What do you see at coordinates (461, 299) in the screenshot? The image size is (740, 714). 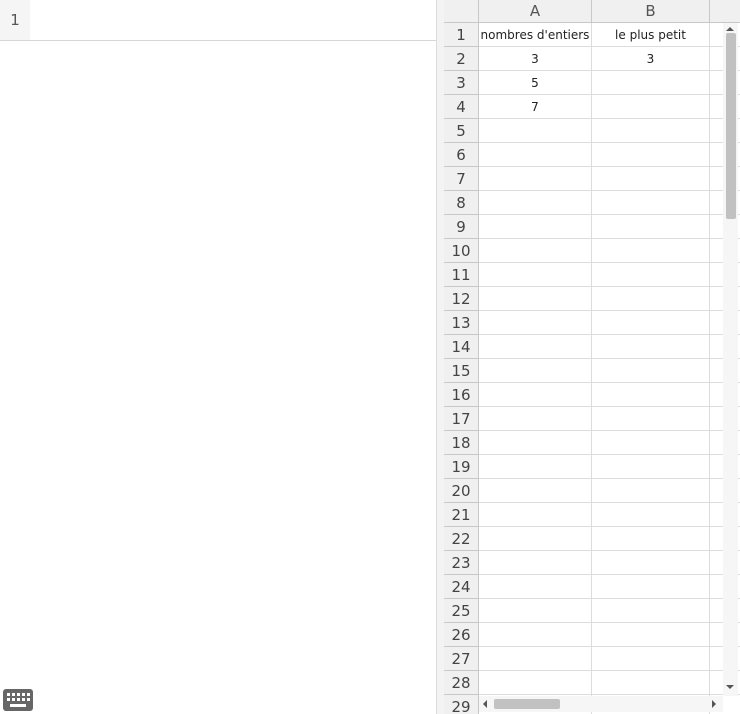 I see `row-header: 12` at bounding box center [461, 299].